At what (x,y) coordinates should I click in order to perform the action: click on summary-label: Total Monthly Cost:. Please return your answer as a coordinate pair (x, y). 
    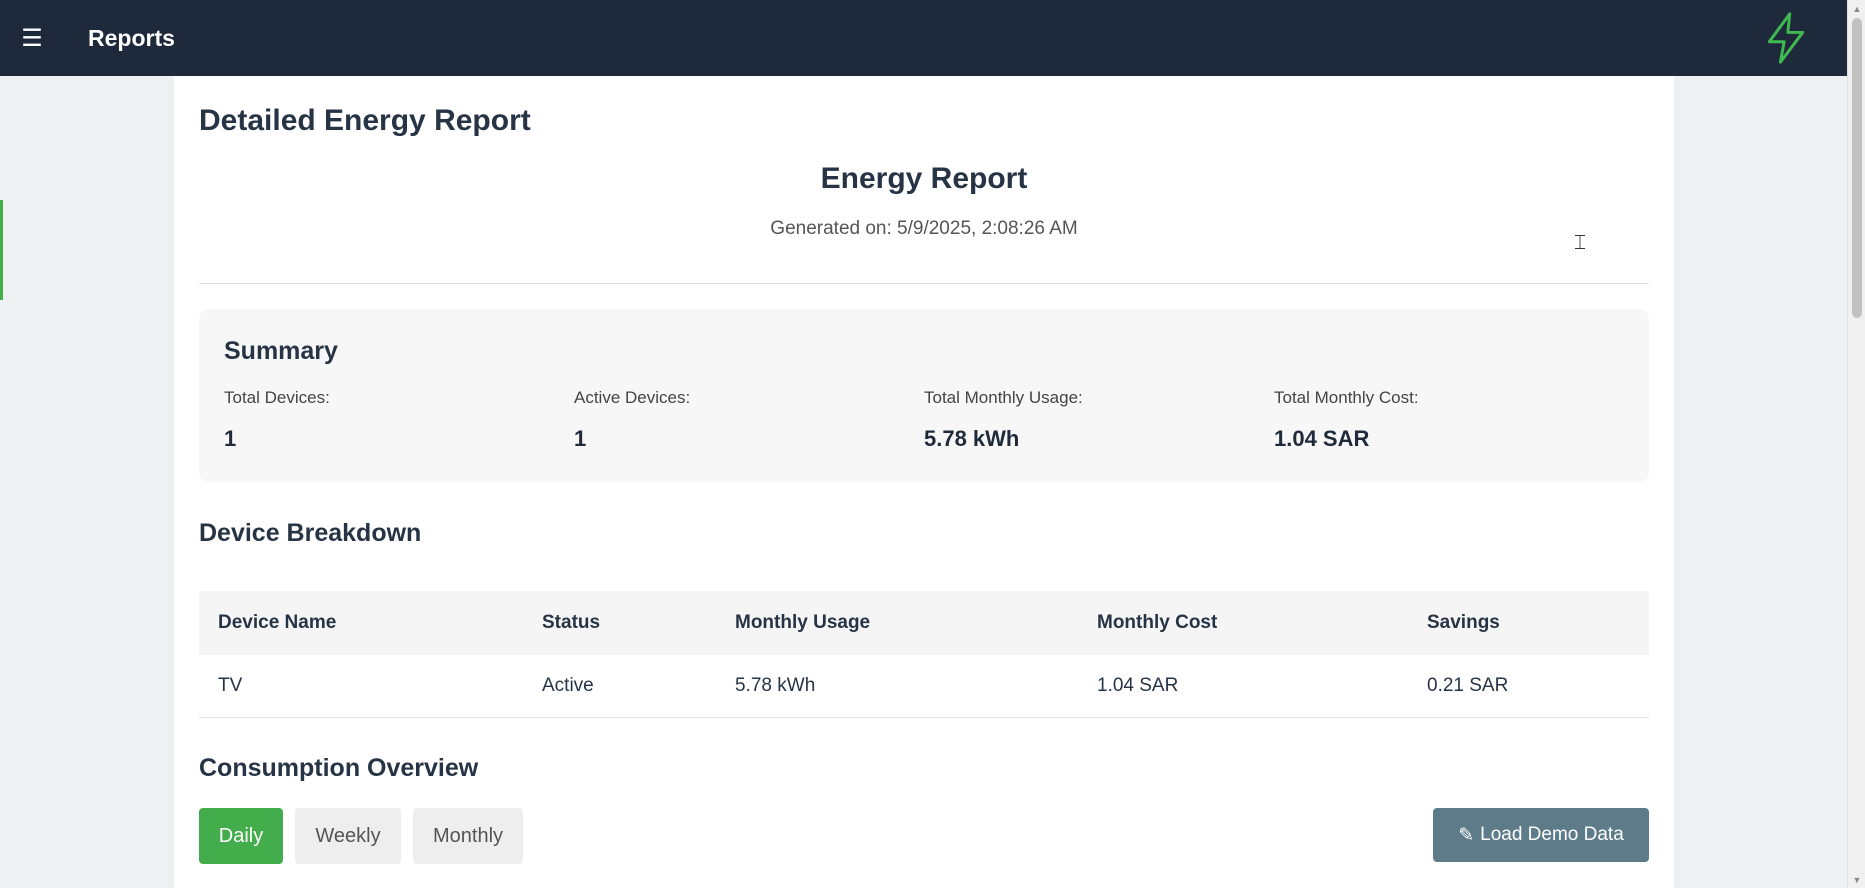
    Looking at the image, I should click on (1346, 397).